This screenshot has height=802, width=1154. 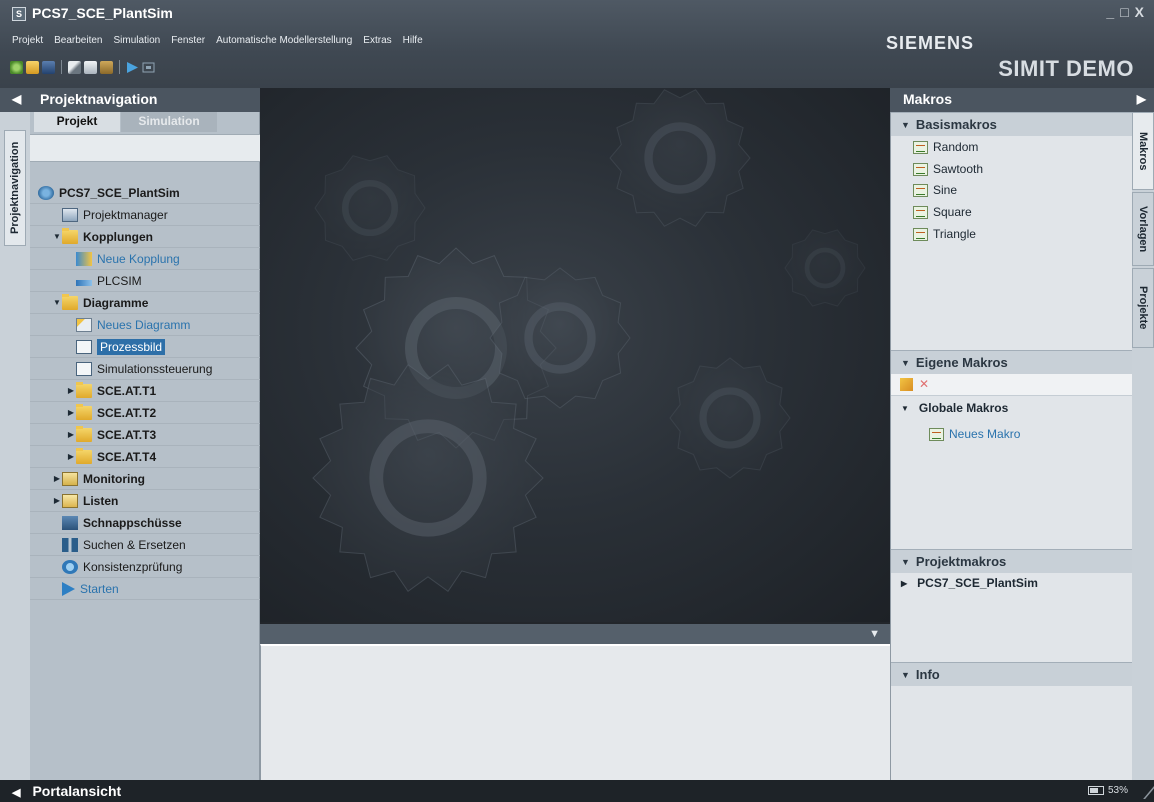 What do you see at coordinates (84, 258) in the screenshot?
I see `new-coupling-icon` at bounding box center [84, 258].